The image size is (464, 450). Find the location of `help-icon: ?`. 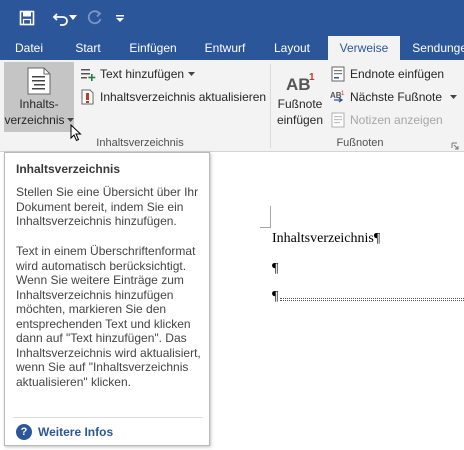

help-icon: ? is located at coordinates (24, 432).